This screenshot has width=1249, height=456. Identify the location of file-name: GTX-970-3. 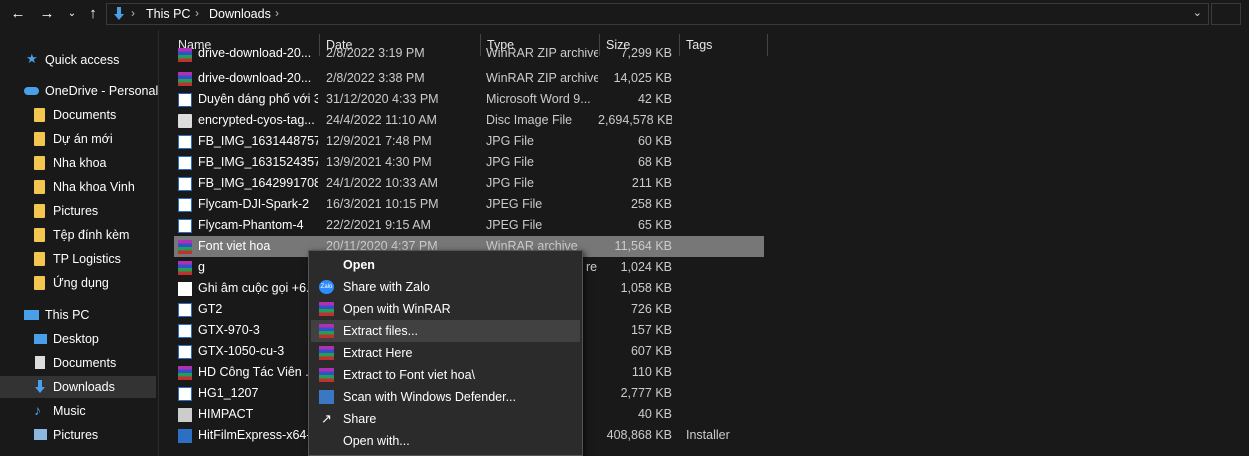
(229, 330).